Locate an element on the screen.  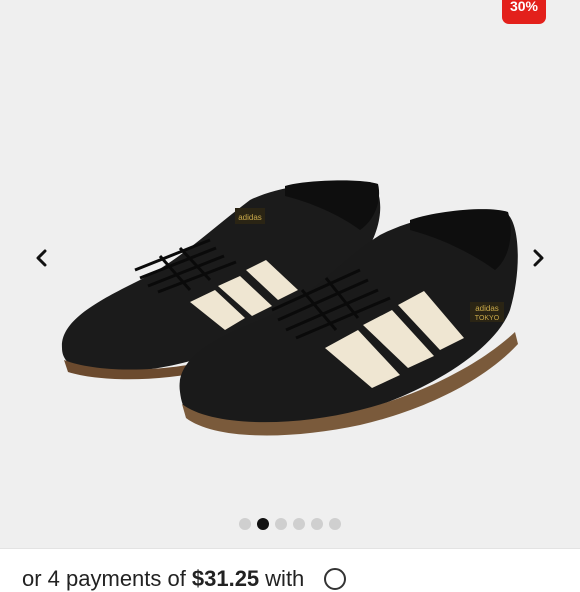
discount-badge-label: 30% is located at coordinates (524, 7).